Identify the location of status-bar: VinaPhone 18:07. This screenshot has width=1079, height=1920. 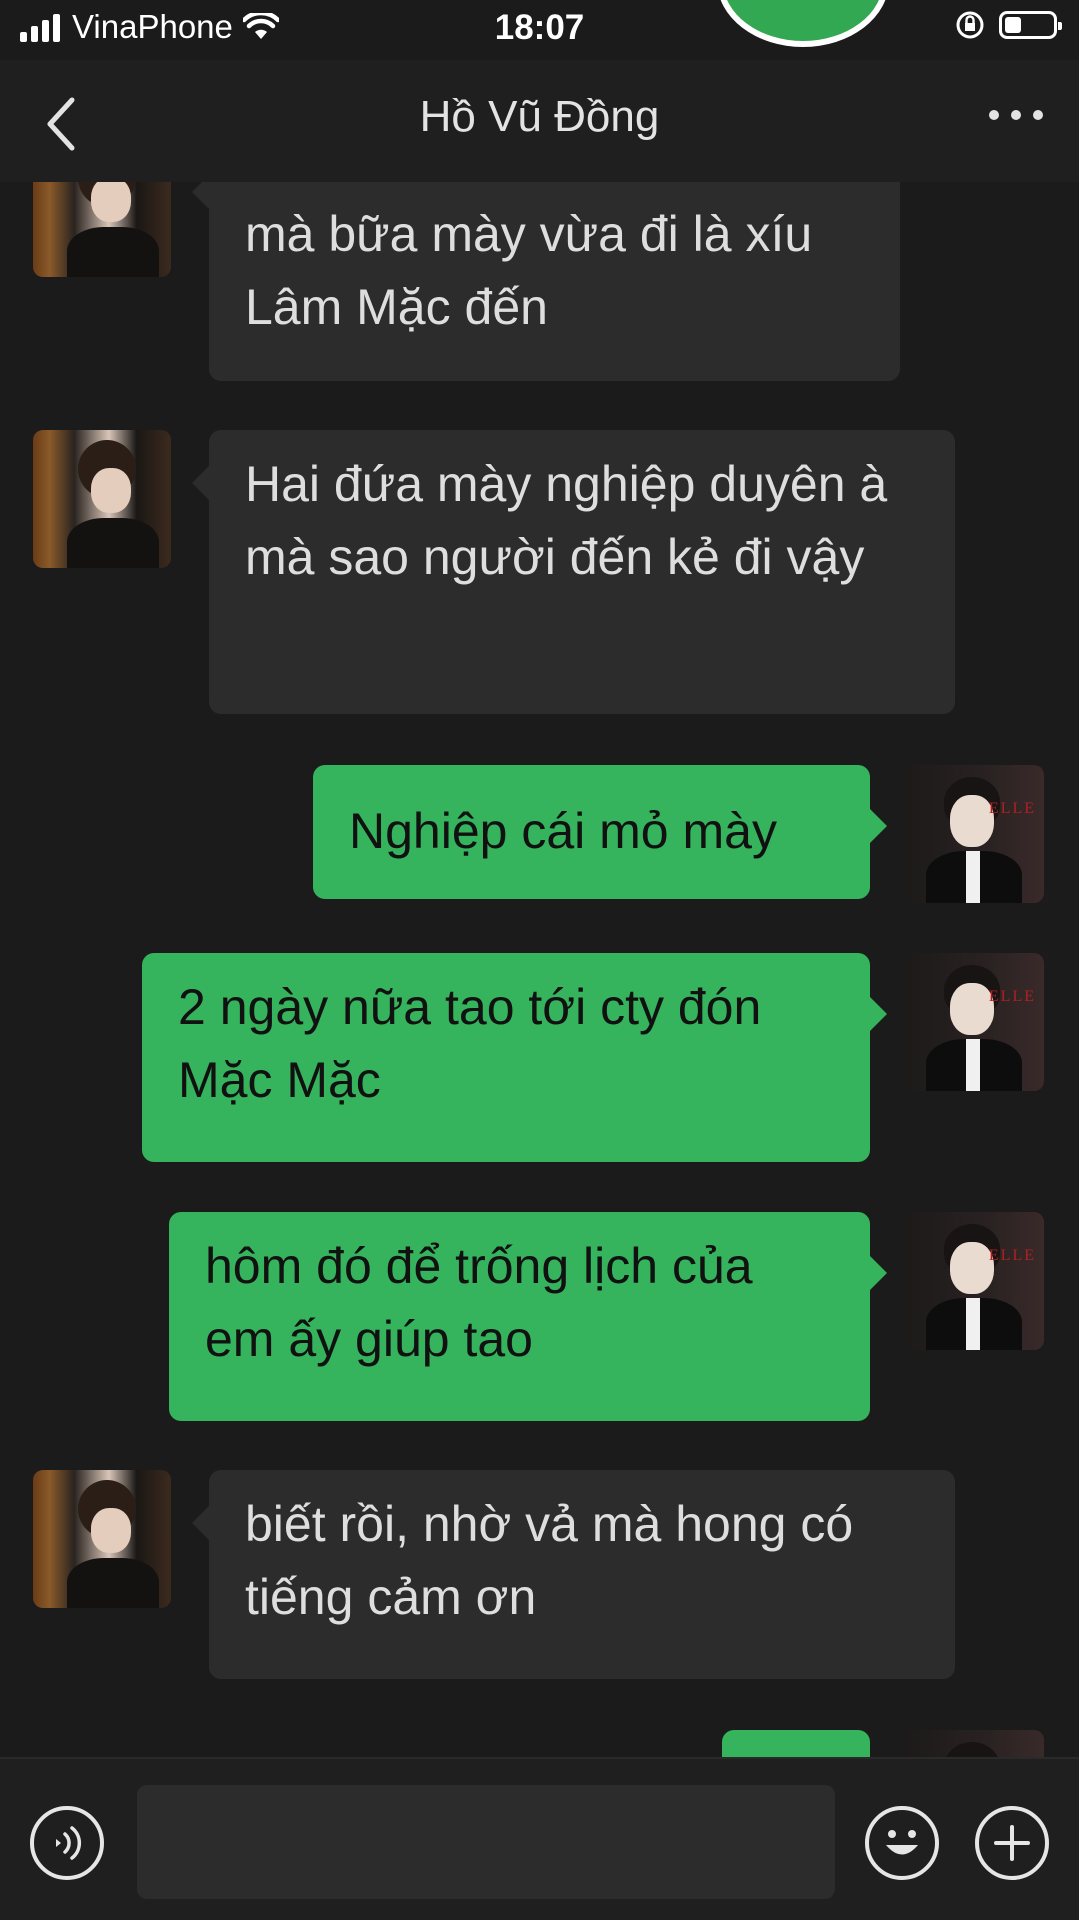
(539, 30).